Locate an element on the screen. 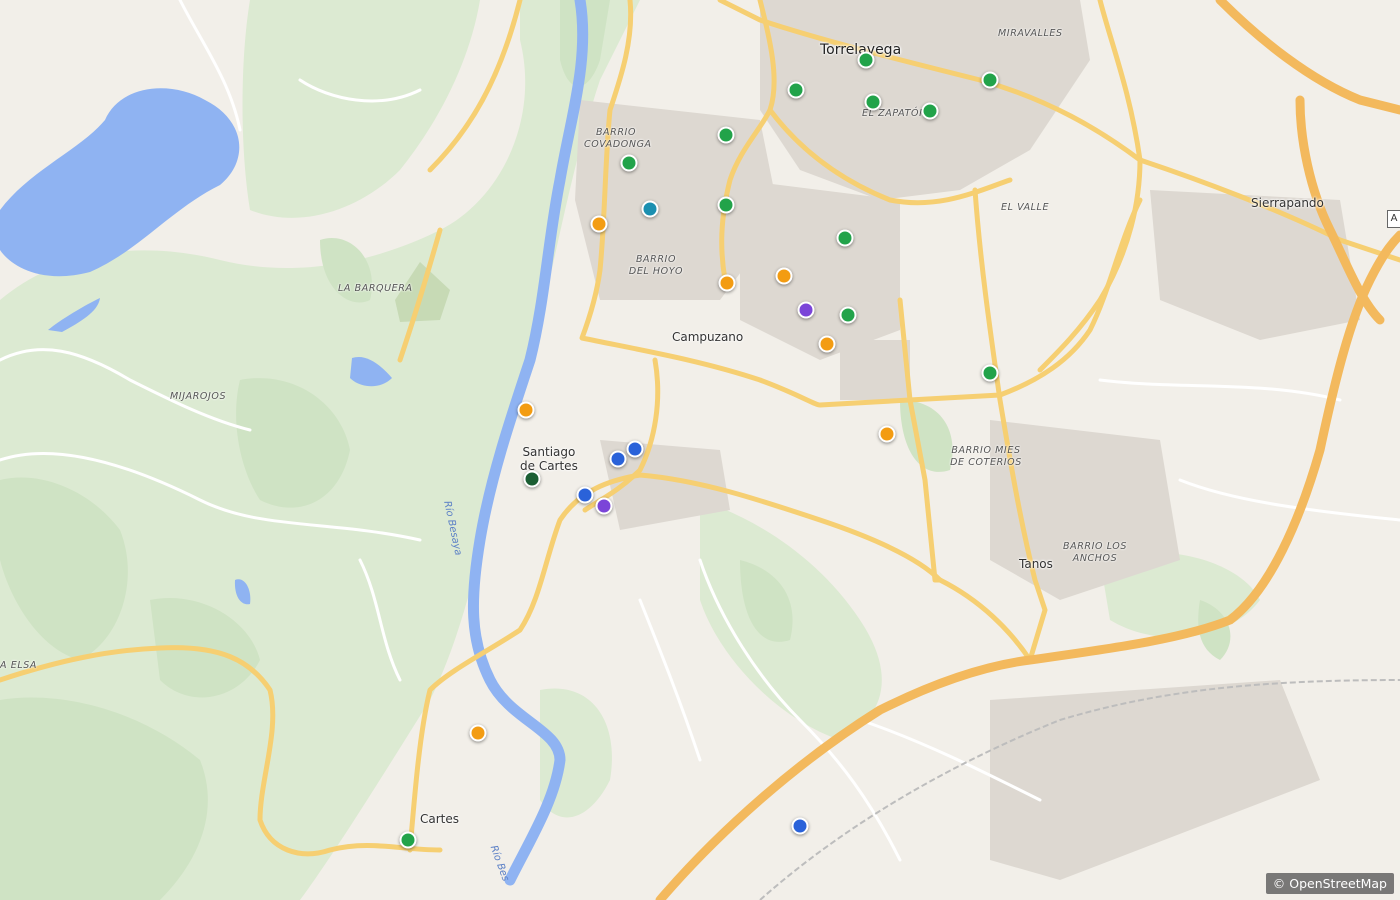  openstreetmap-link: © OpenStreetMap is located at coordinates (1330, 883).